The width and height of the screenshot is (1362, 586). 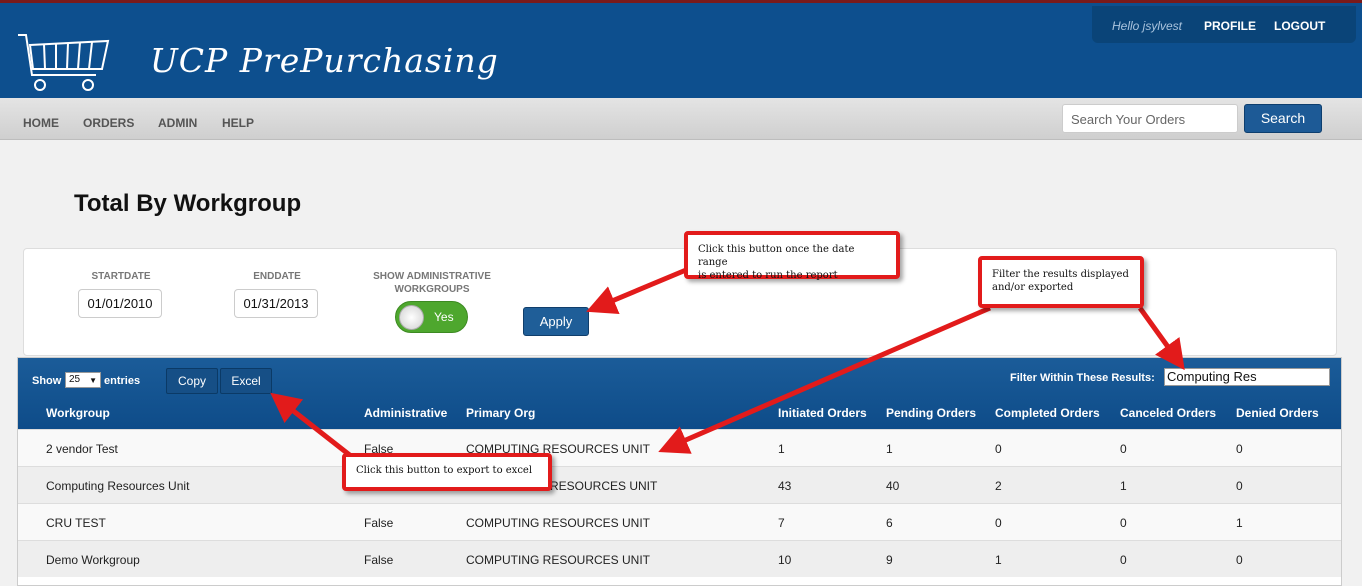 What do you see at coordinates (889, 449) in the screenshot?
I see `cell-pending: 1` at bounding box center [889, 449].